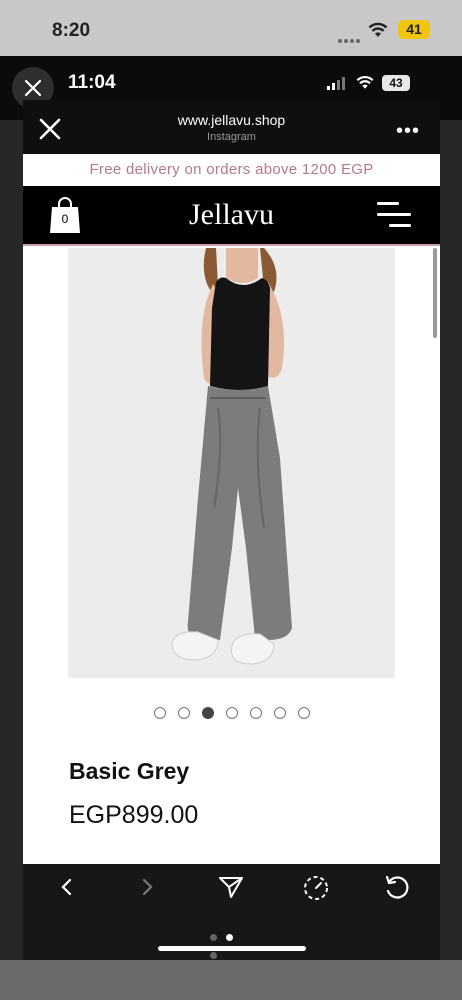 The image size is (462, 1000). I want to click on outer-time: 8:20, so click(71, 30).